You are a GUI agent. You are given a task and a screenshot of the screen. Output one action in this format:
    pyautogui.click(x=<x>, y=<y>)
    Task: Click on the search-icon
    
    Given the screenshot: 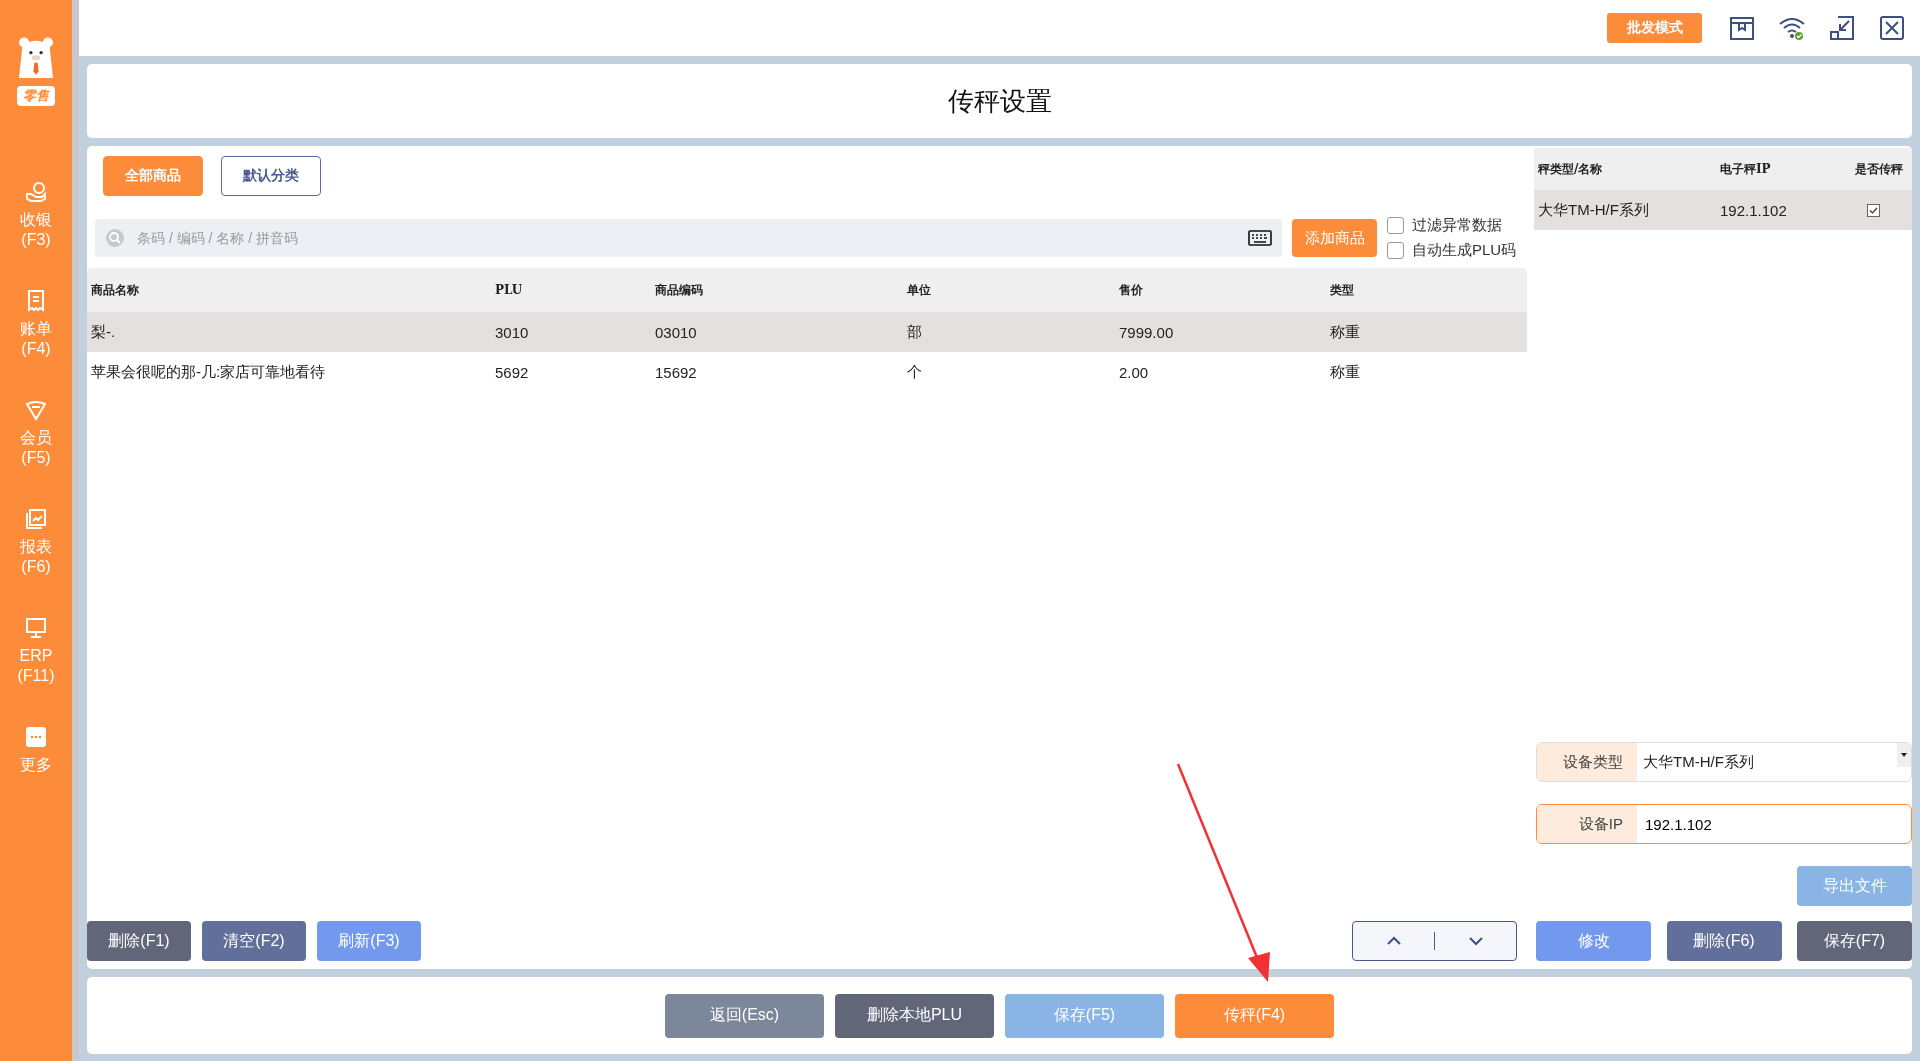 What is the action you would take?
    pyautogui.click(x=115, y=238)
    